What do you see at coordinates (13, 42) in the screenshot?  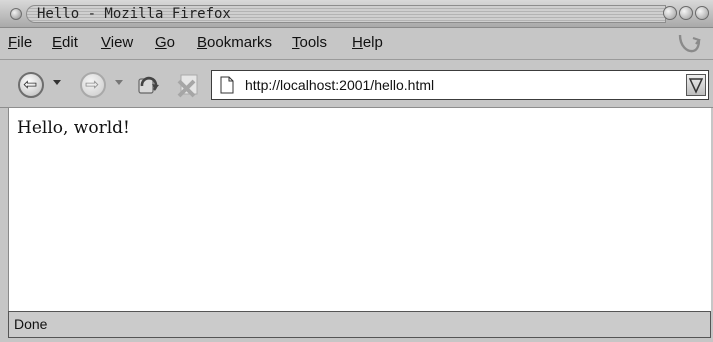 I see `menu-file-mnemonic: F` at bounding box center [13, 42].